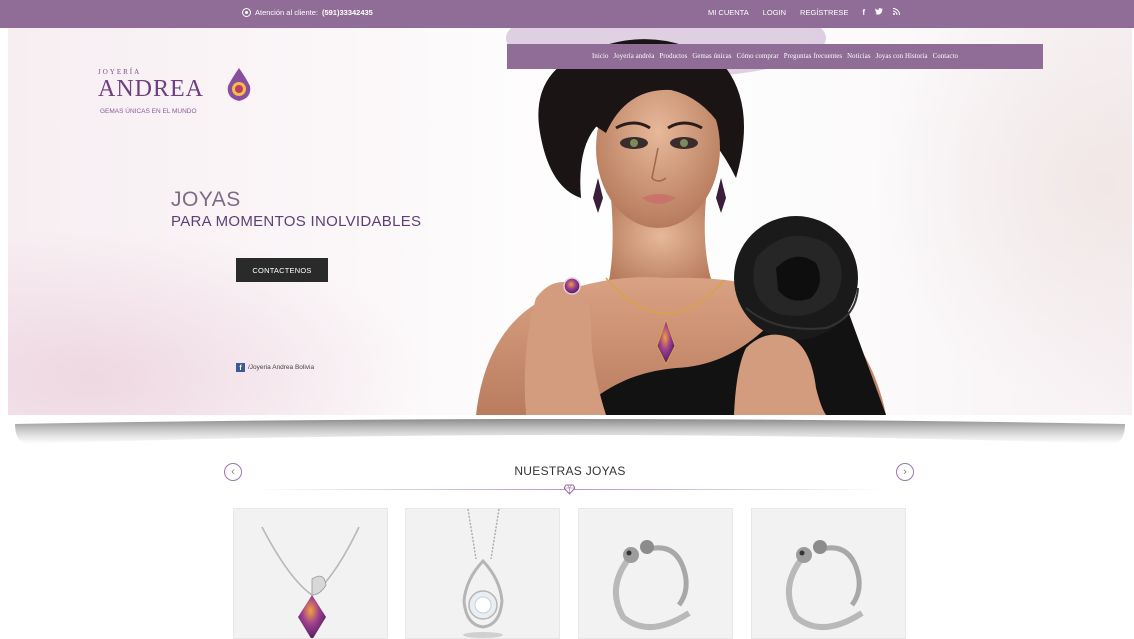 The image size is (1134, 639). Describe the element at coordinates (570, 431) in the screenshot. I see `hero-shadow` at that location.